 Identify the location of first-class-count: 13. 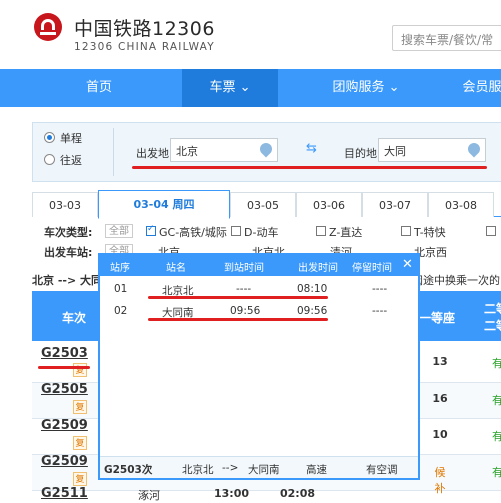
(440, 361).